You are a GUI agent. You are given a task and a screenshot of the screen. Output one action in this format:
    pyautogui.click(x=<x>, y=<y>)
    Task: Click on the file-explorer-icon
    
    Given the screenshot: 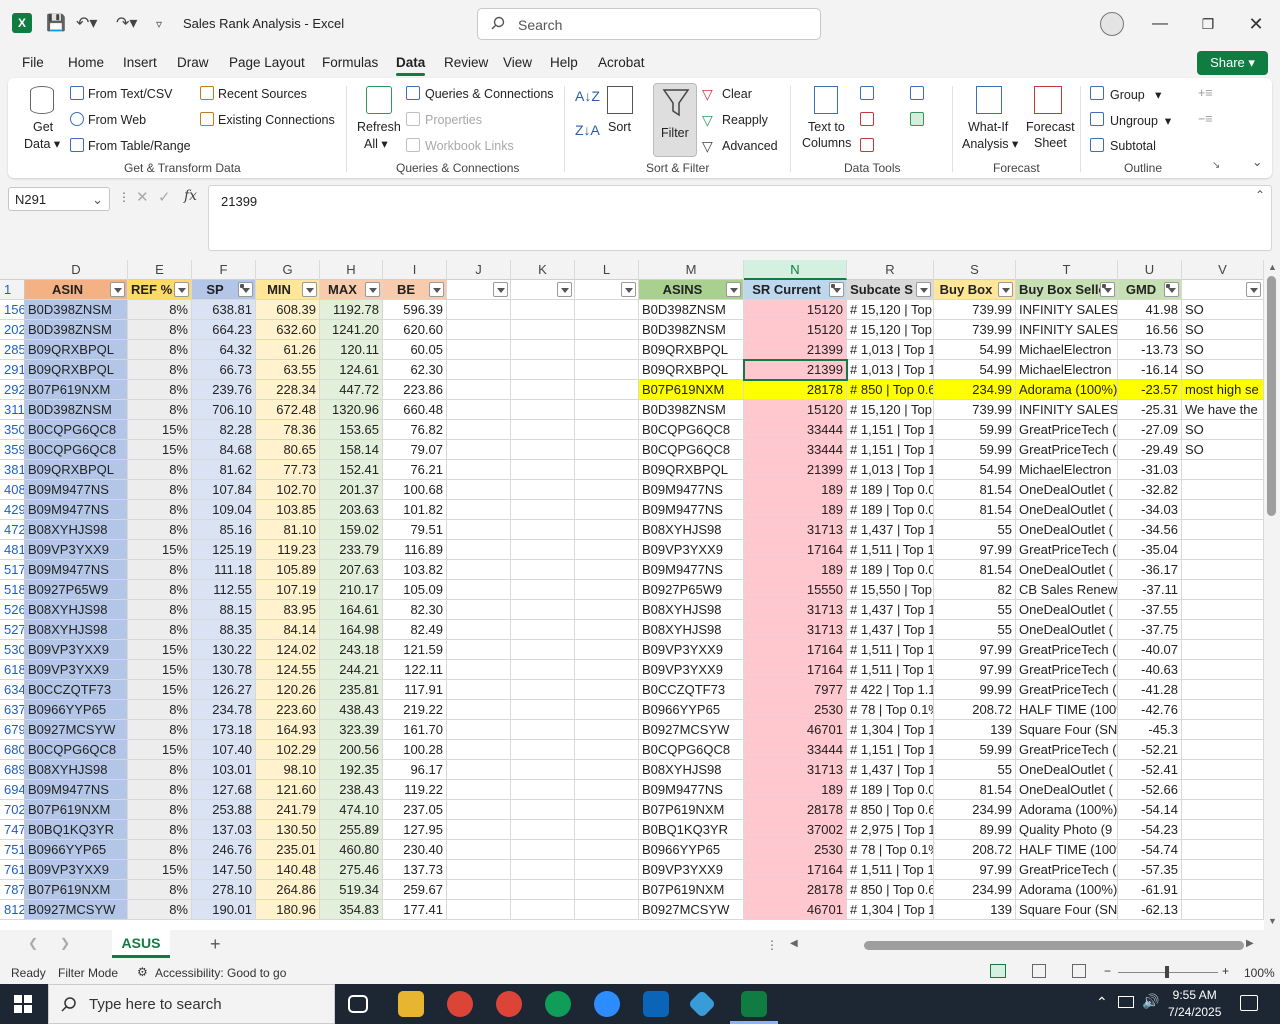 What is the action you would take?
    pyautogui.click(x=411, y=1004)
    